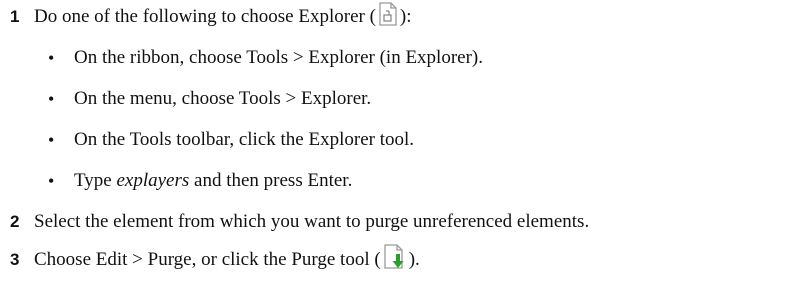 The image size is (789, 283). I want to click on explorer-document-icon, so click(388, 17).